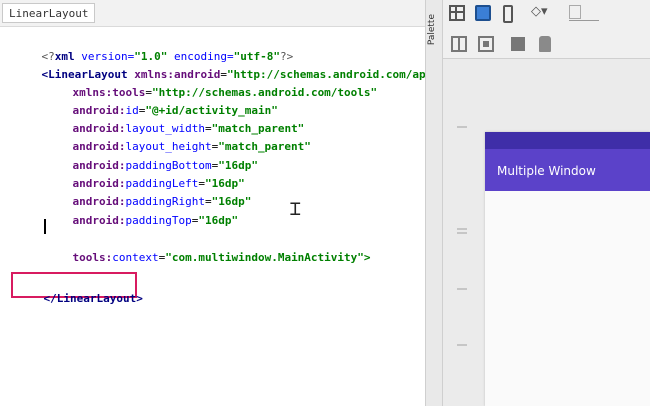  What do you see at coordinates (483, 13) in the screenshot?
I see `blueprint-icon` at bounding box center [483, 13].